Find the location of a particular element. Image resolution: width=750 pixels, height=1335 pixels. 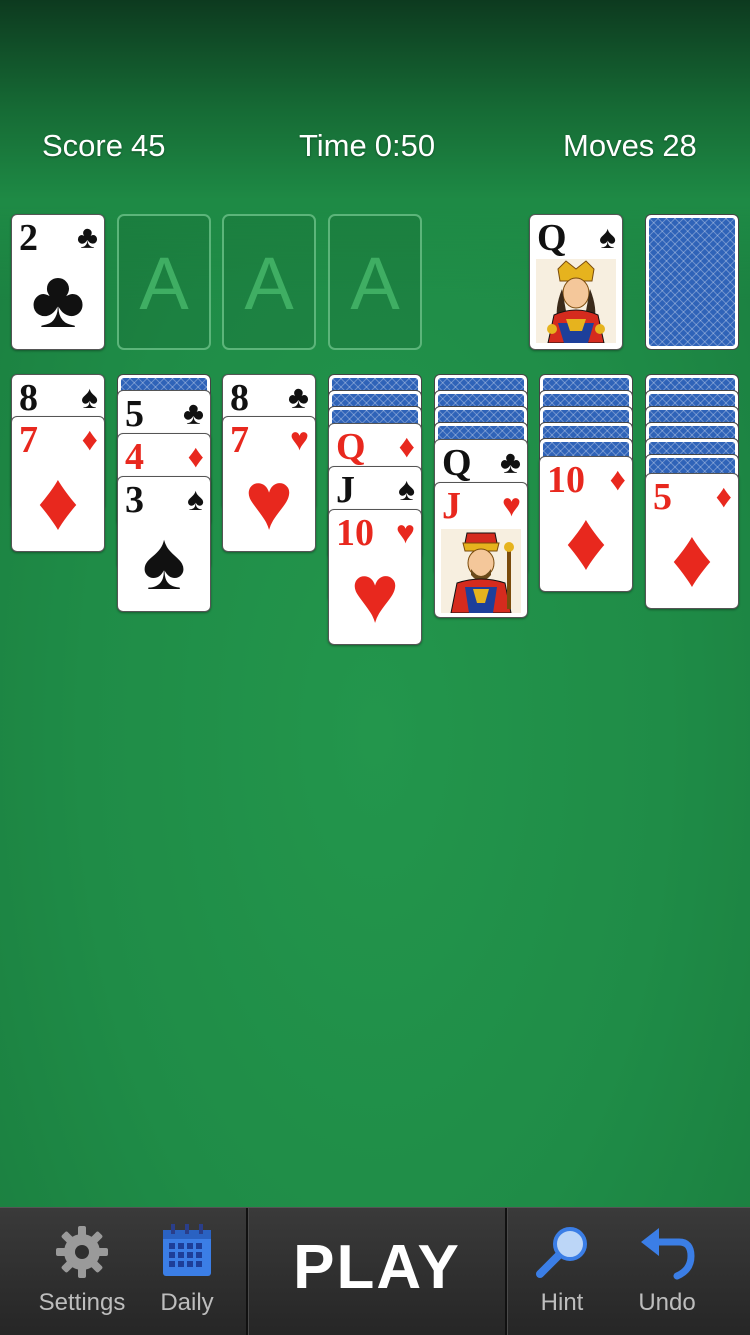

foundation-pile-1: 2 ♣ ♣ is located at coordinates (58, 282).